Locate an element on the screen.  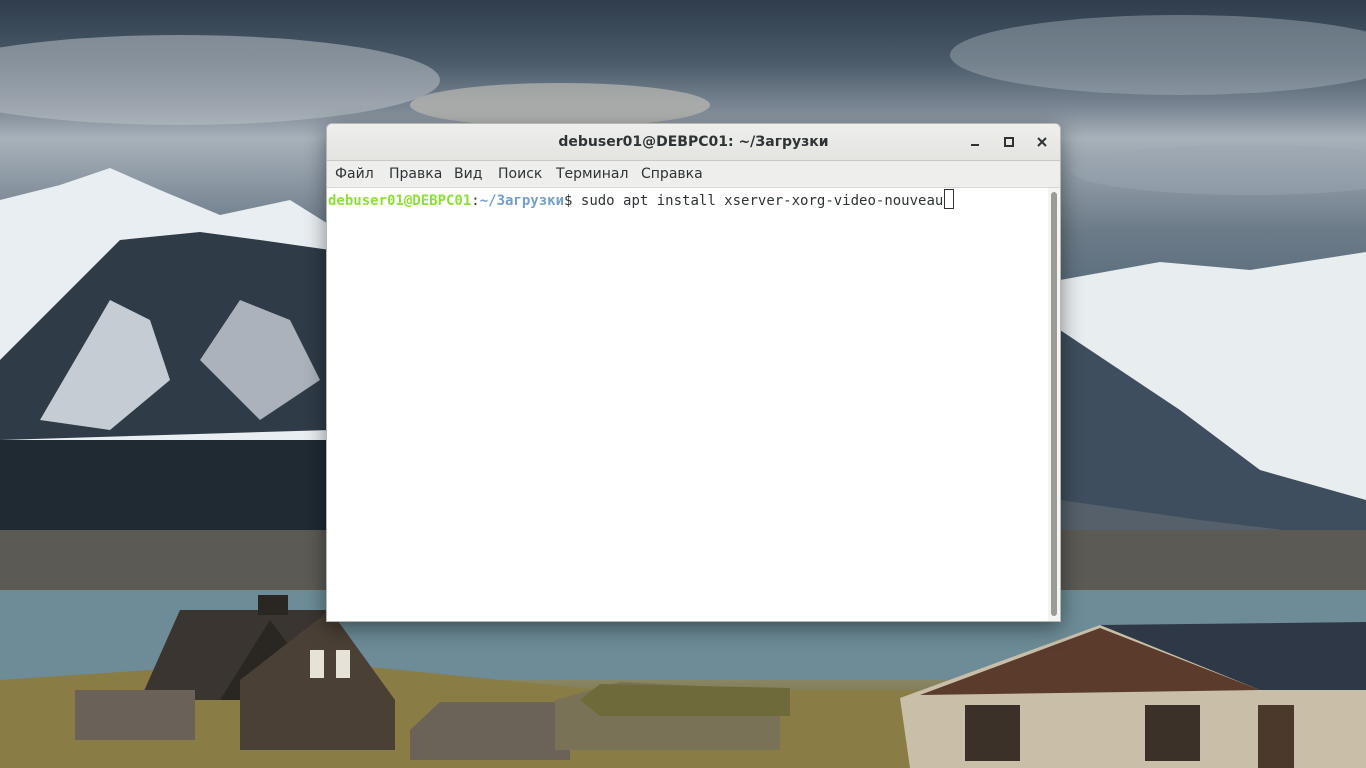
menu-terminal: Терминал is located at coordinates (592, 174).